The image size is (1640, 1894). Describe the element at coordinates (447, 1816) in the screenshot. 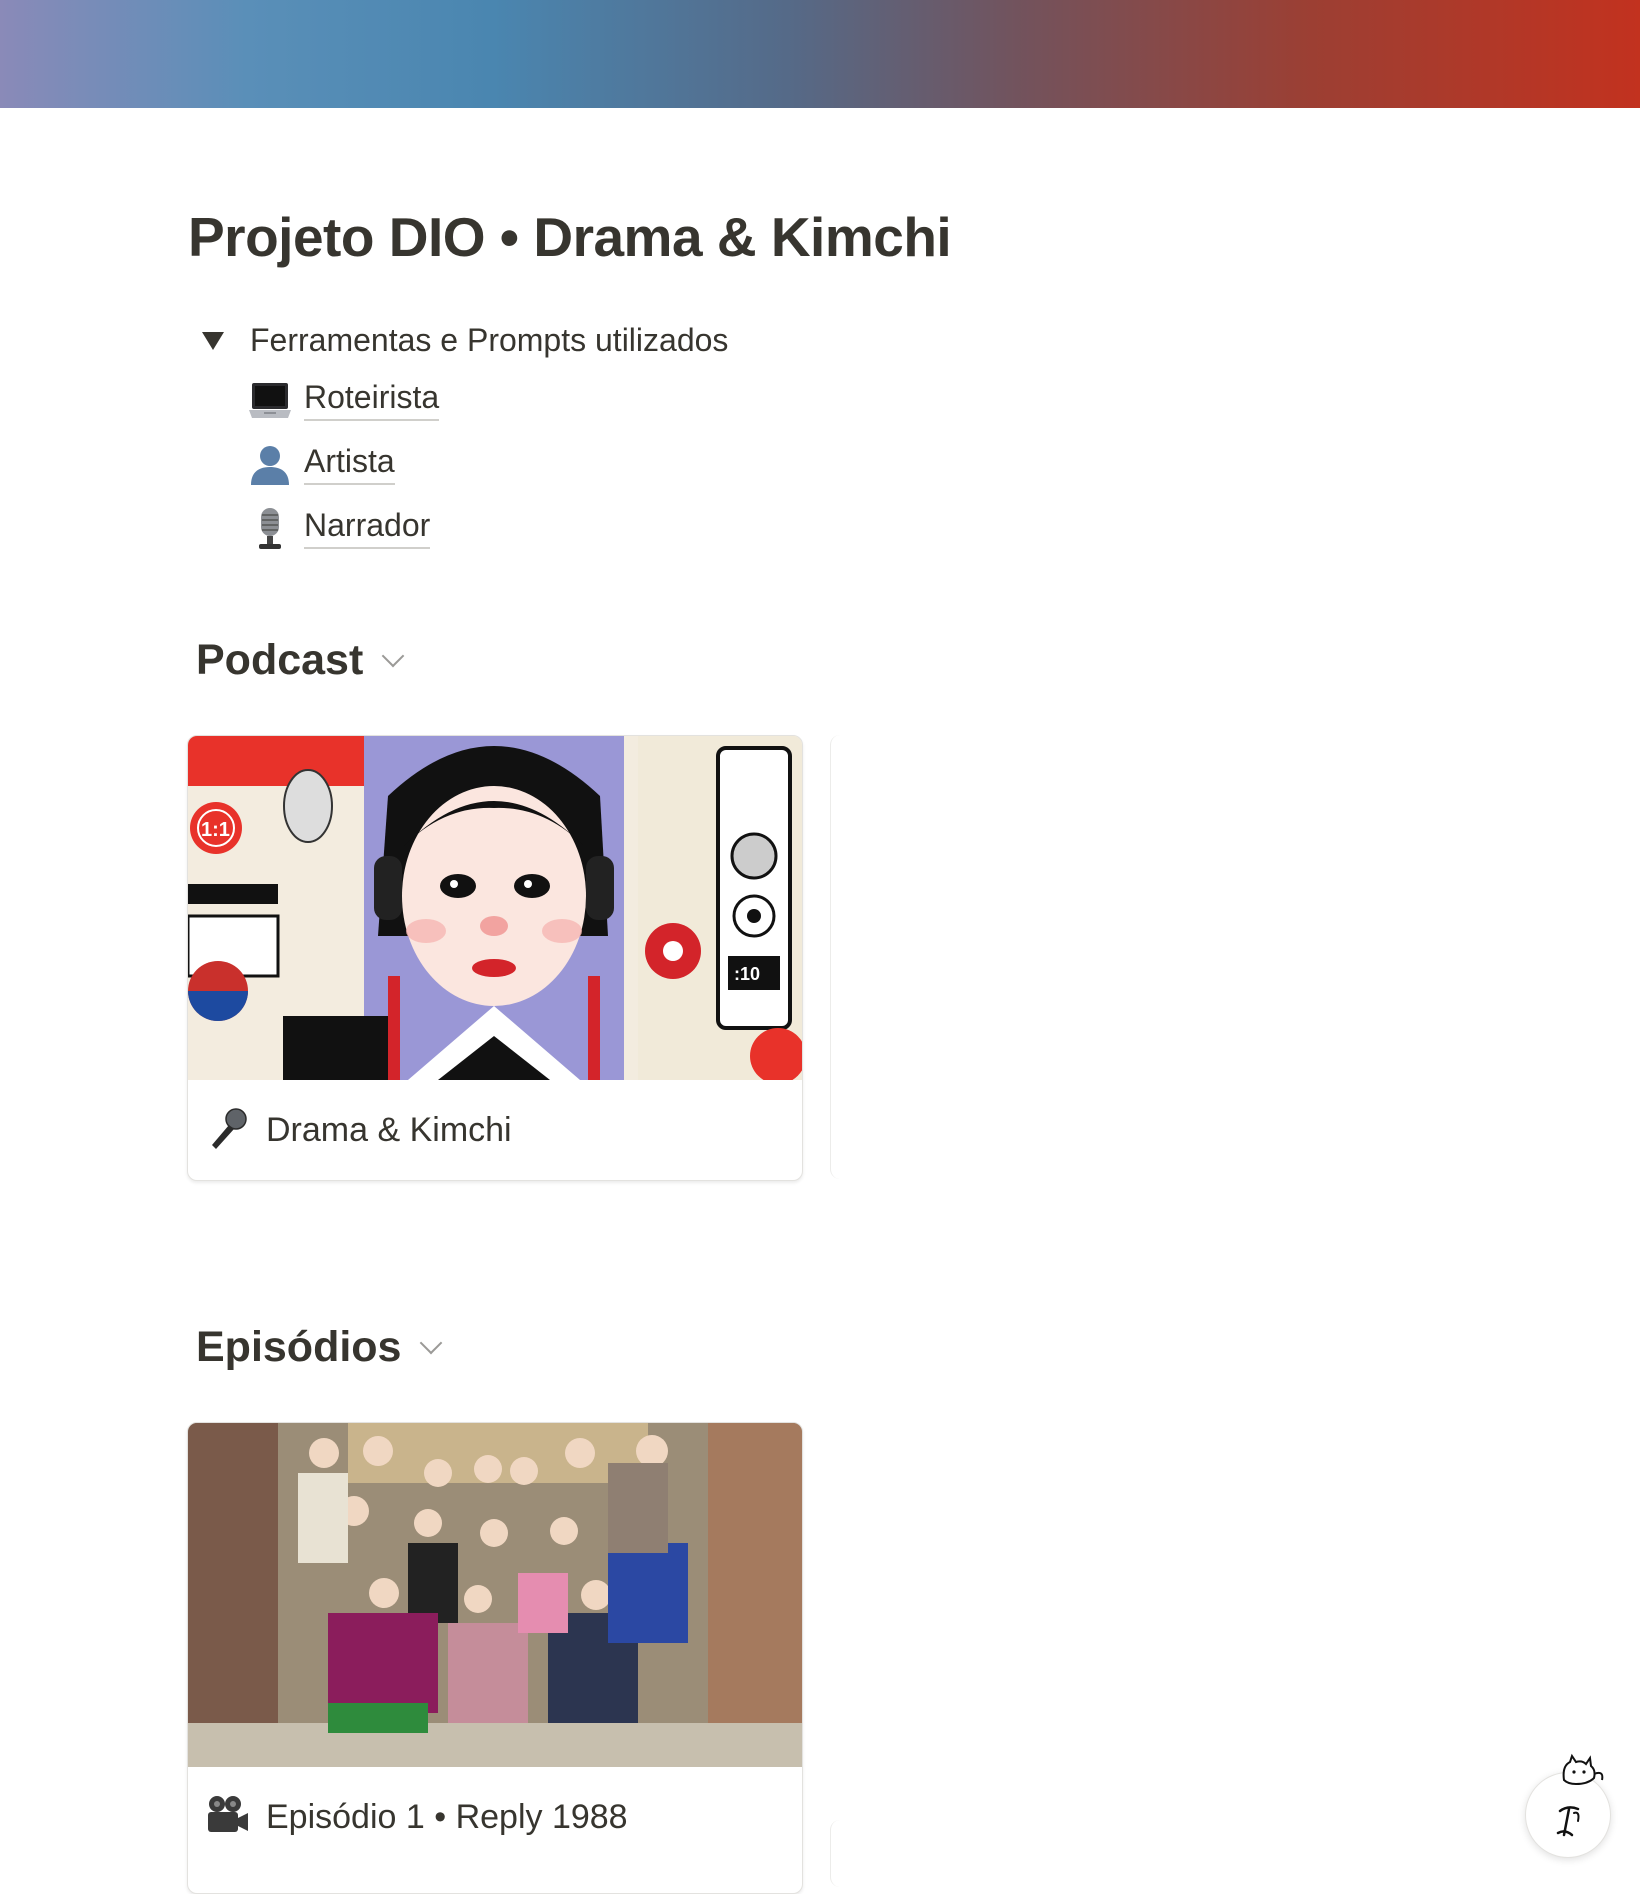

I see `card-title: Episódio 1 • Reply 1988` at that location.